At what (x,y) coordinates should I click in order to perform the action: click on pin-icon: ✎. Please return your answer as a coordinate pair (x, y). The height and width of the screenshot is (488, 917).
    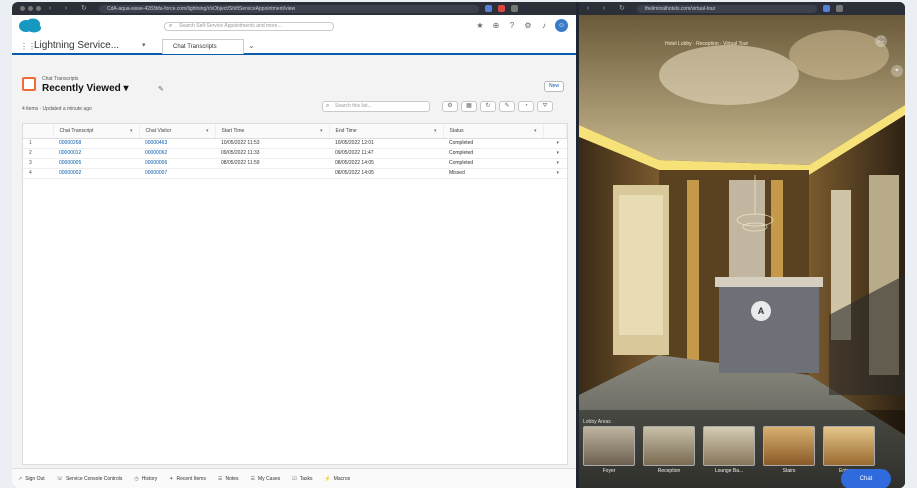
    Looking at the image, I should click on (161, 89).